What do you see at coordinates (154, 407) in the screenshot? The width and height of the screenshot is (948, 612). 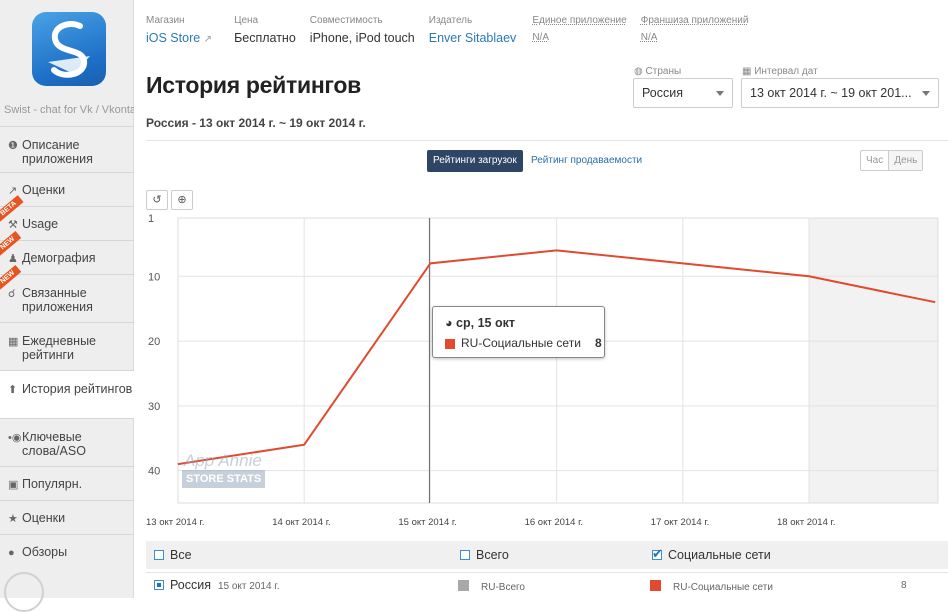 I see `y-tick-label: 30` at bounding box center [154, 407].